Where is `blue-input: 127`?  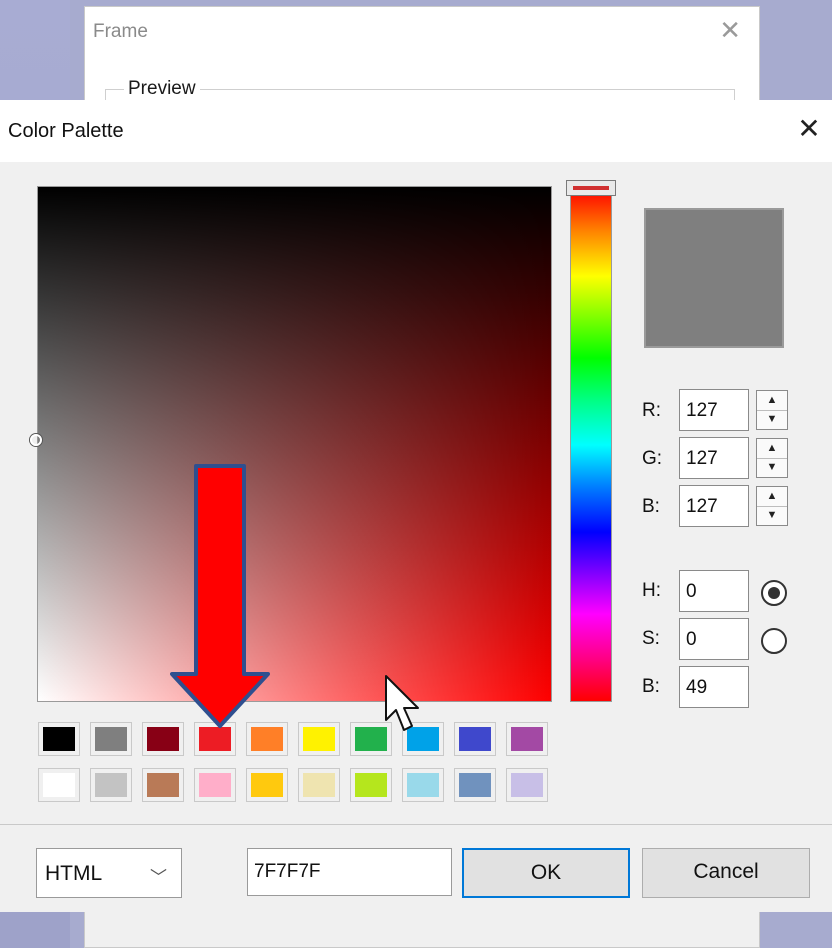
blue-input: 127 is located at coordinates (714, 506).